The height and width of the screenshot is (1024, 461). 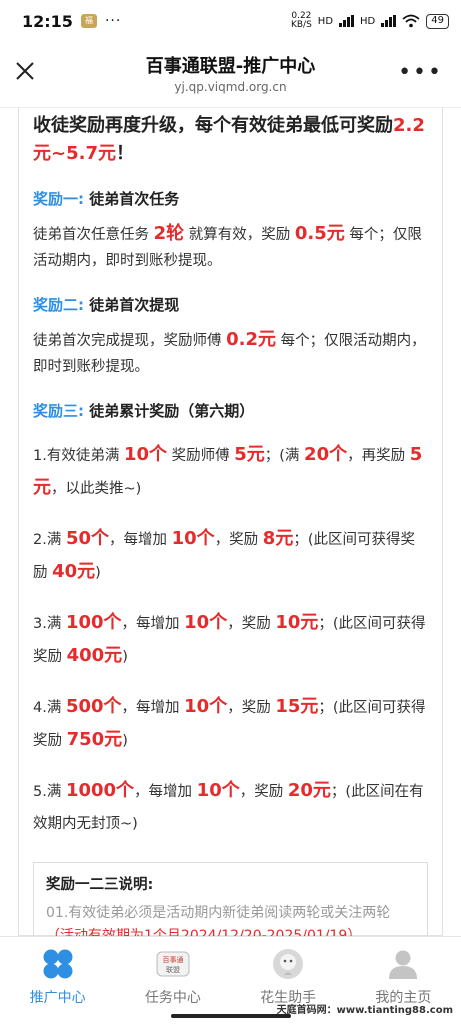 What do you see at coordinates (106, 199) in the screenshot?
I see `reward1-title: 奖励一: 徒弟首次任务` at bounding box center [106, 199].